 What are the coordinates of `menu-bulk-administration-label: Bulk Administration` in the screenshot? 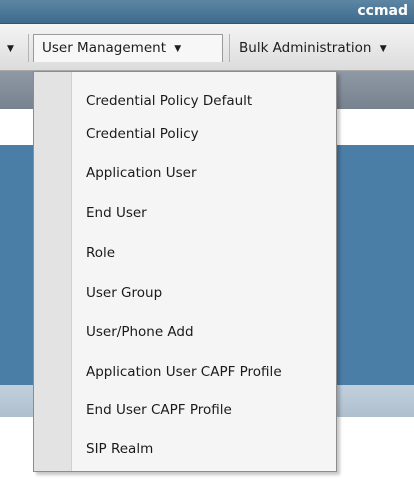 It's located at (305, 48).